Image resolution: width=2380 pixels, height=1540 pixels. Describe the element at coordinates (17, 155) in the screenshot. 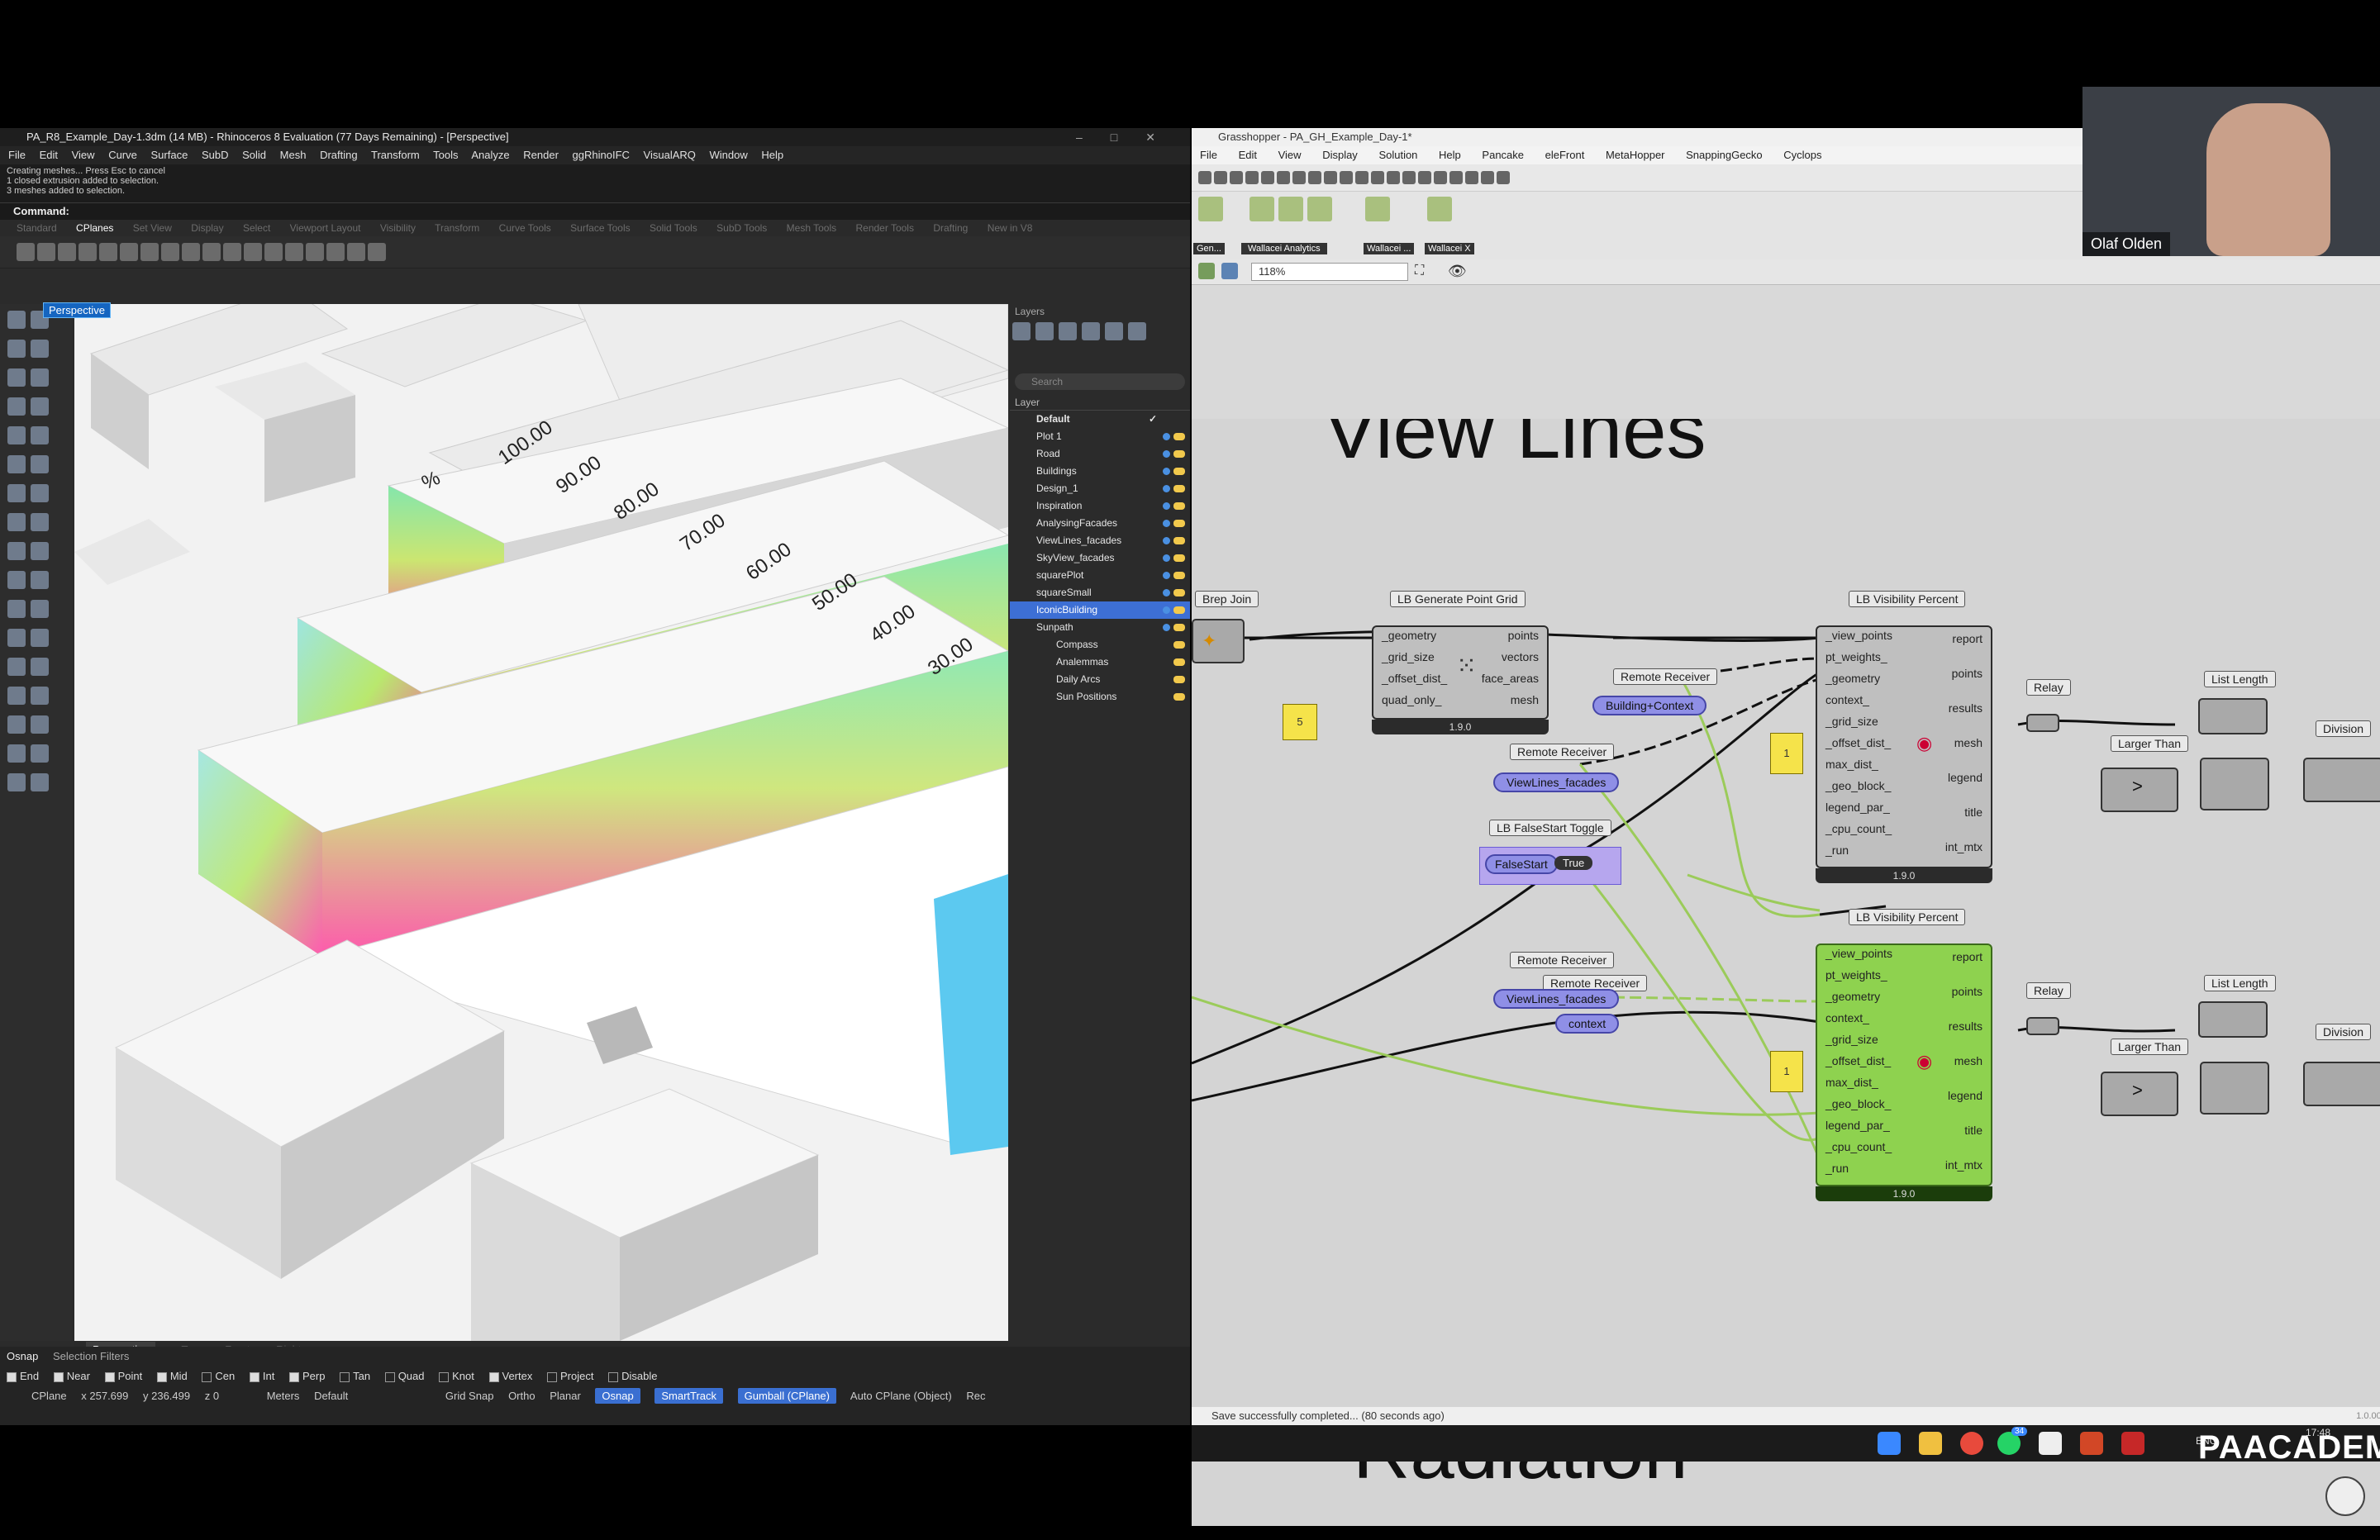

I see `menu-file: File` at that location.